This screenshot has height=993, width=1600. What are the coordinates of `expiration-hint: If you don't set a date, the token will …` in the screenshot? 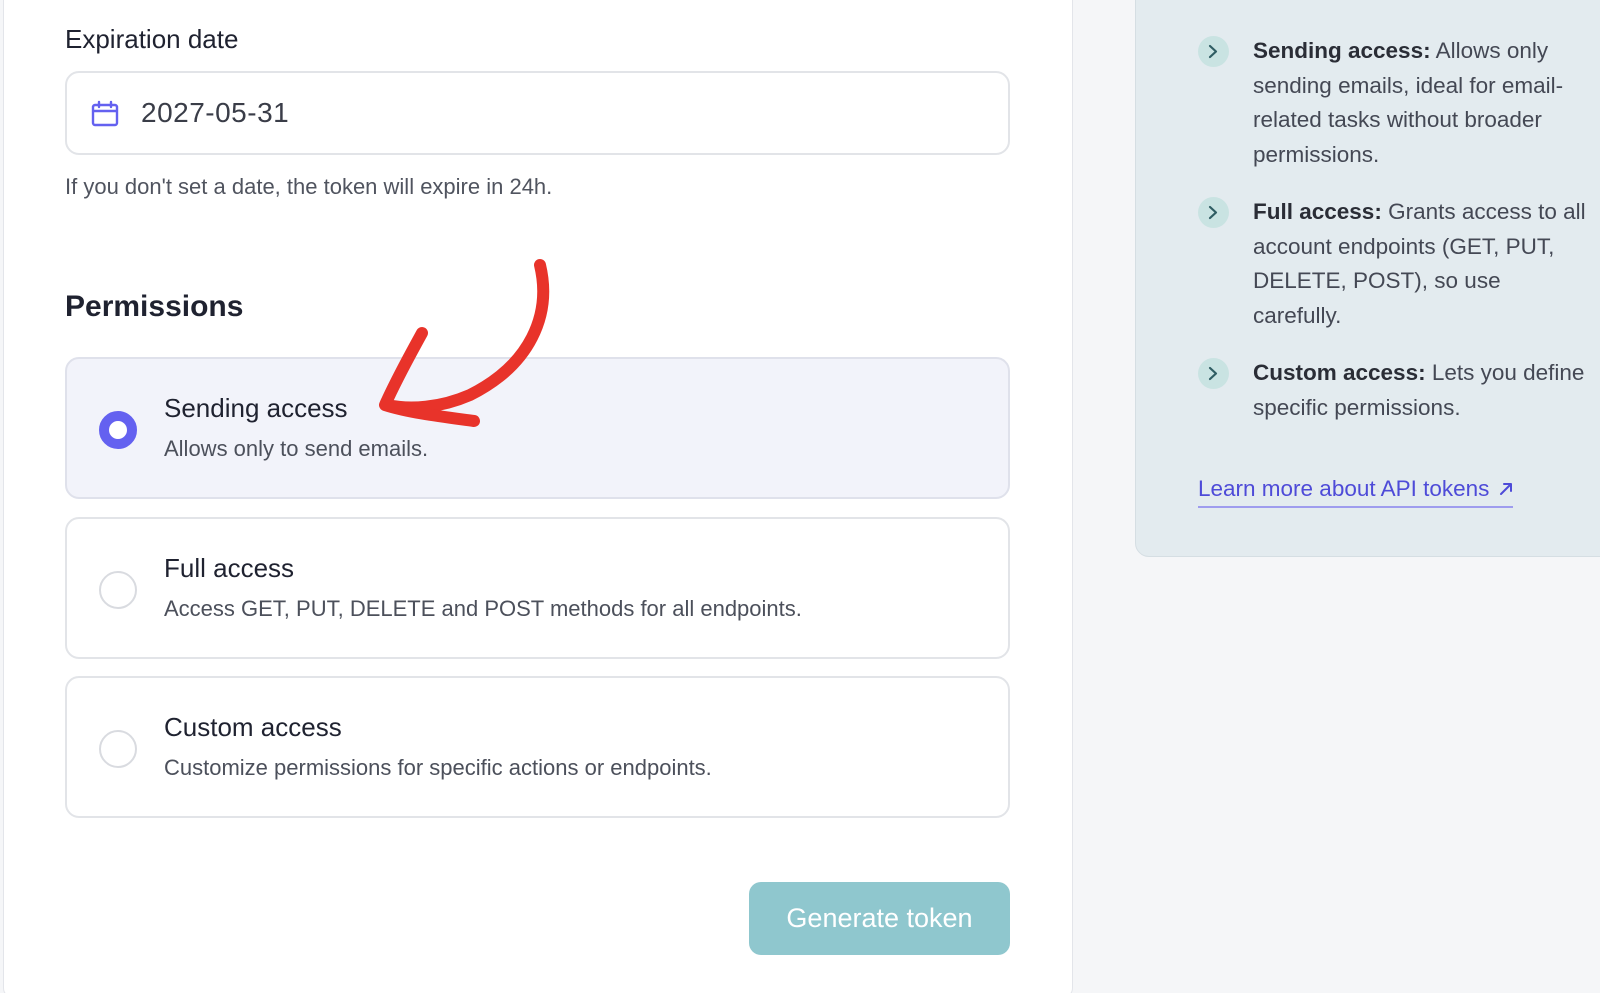 It's located at (309, 186).